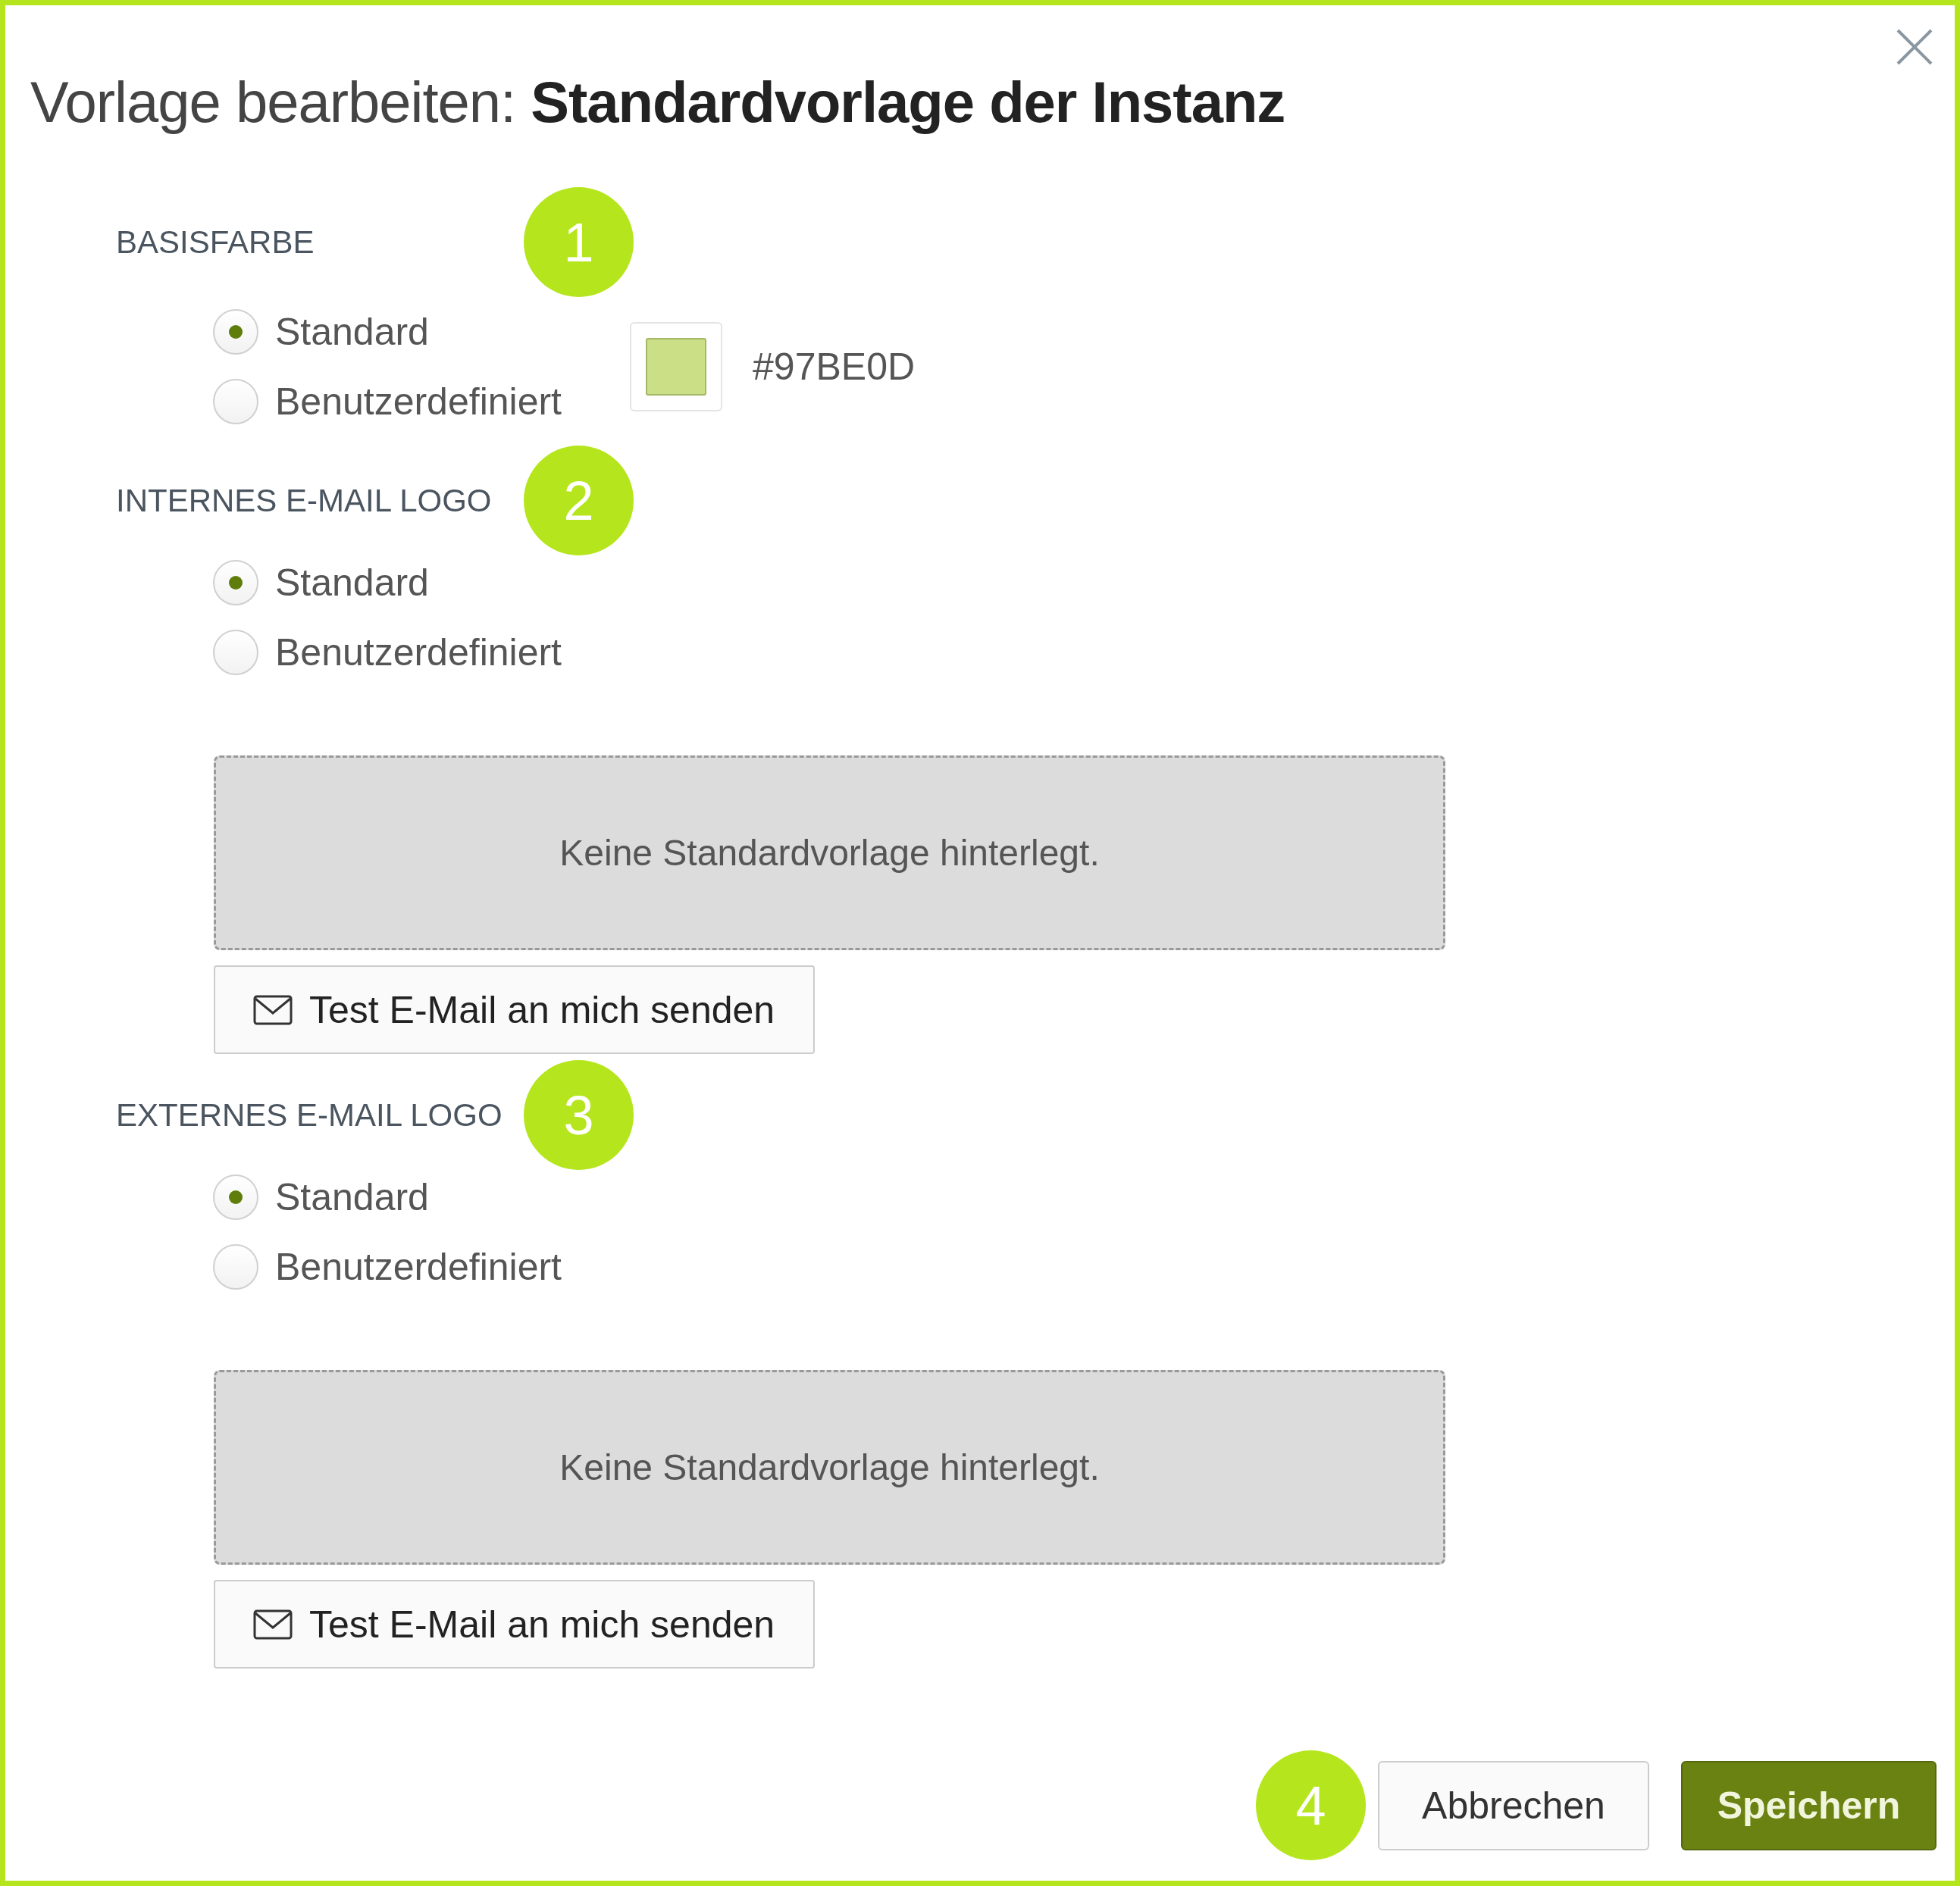  What do you see at coordinates (1809, 1805) in the screenshot?
I see `save-button: Speichern` at bounding box center [1809, 1805].